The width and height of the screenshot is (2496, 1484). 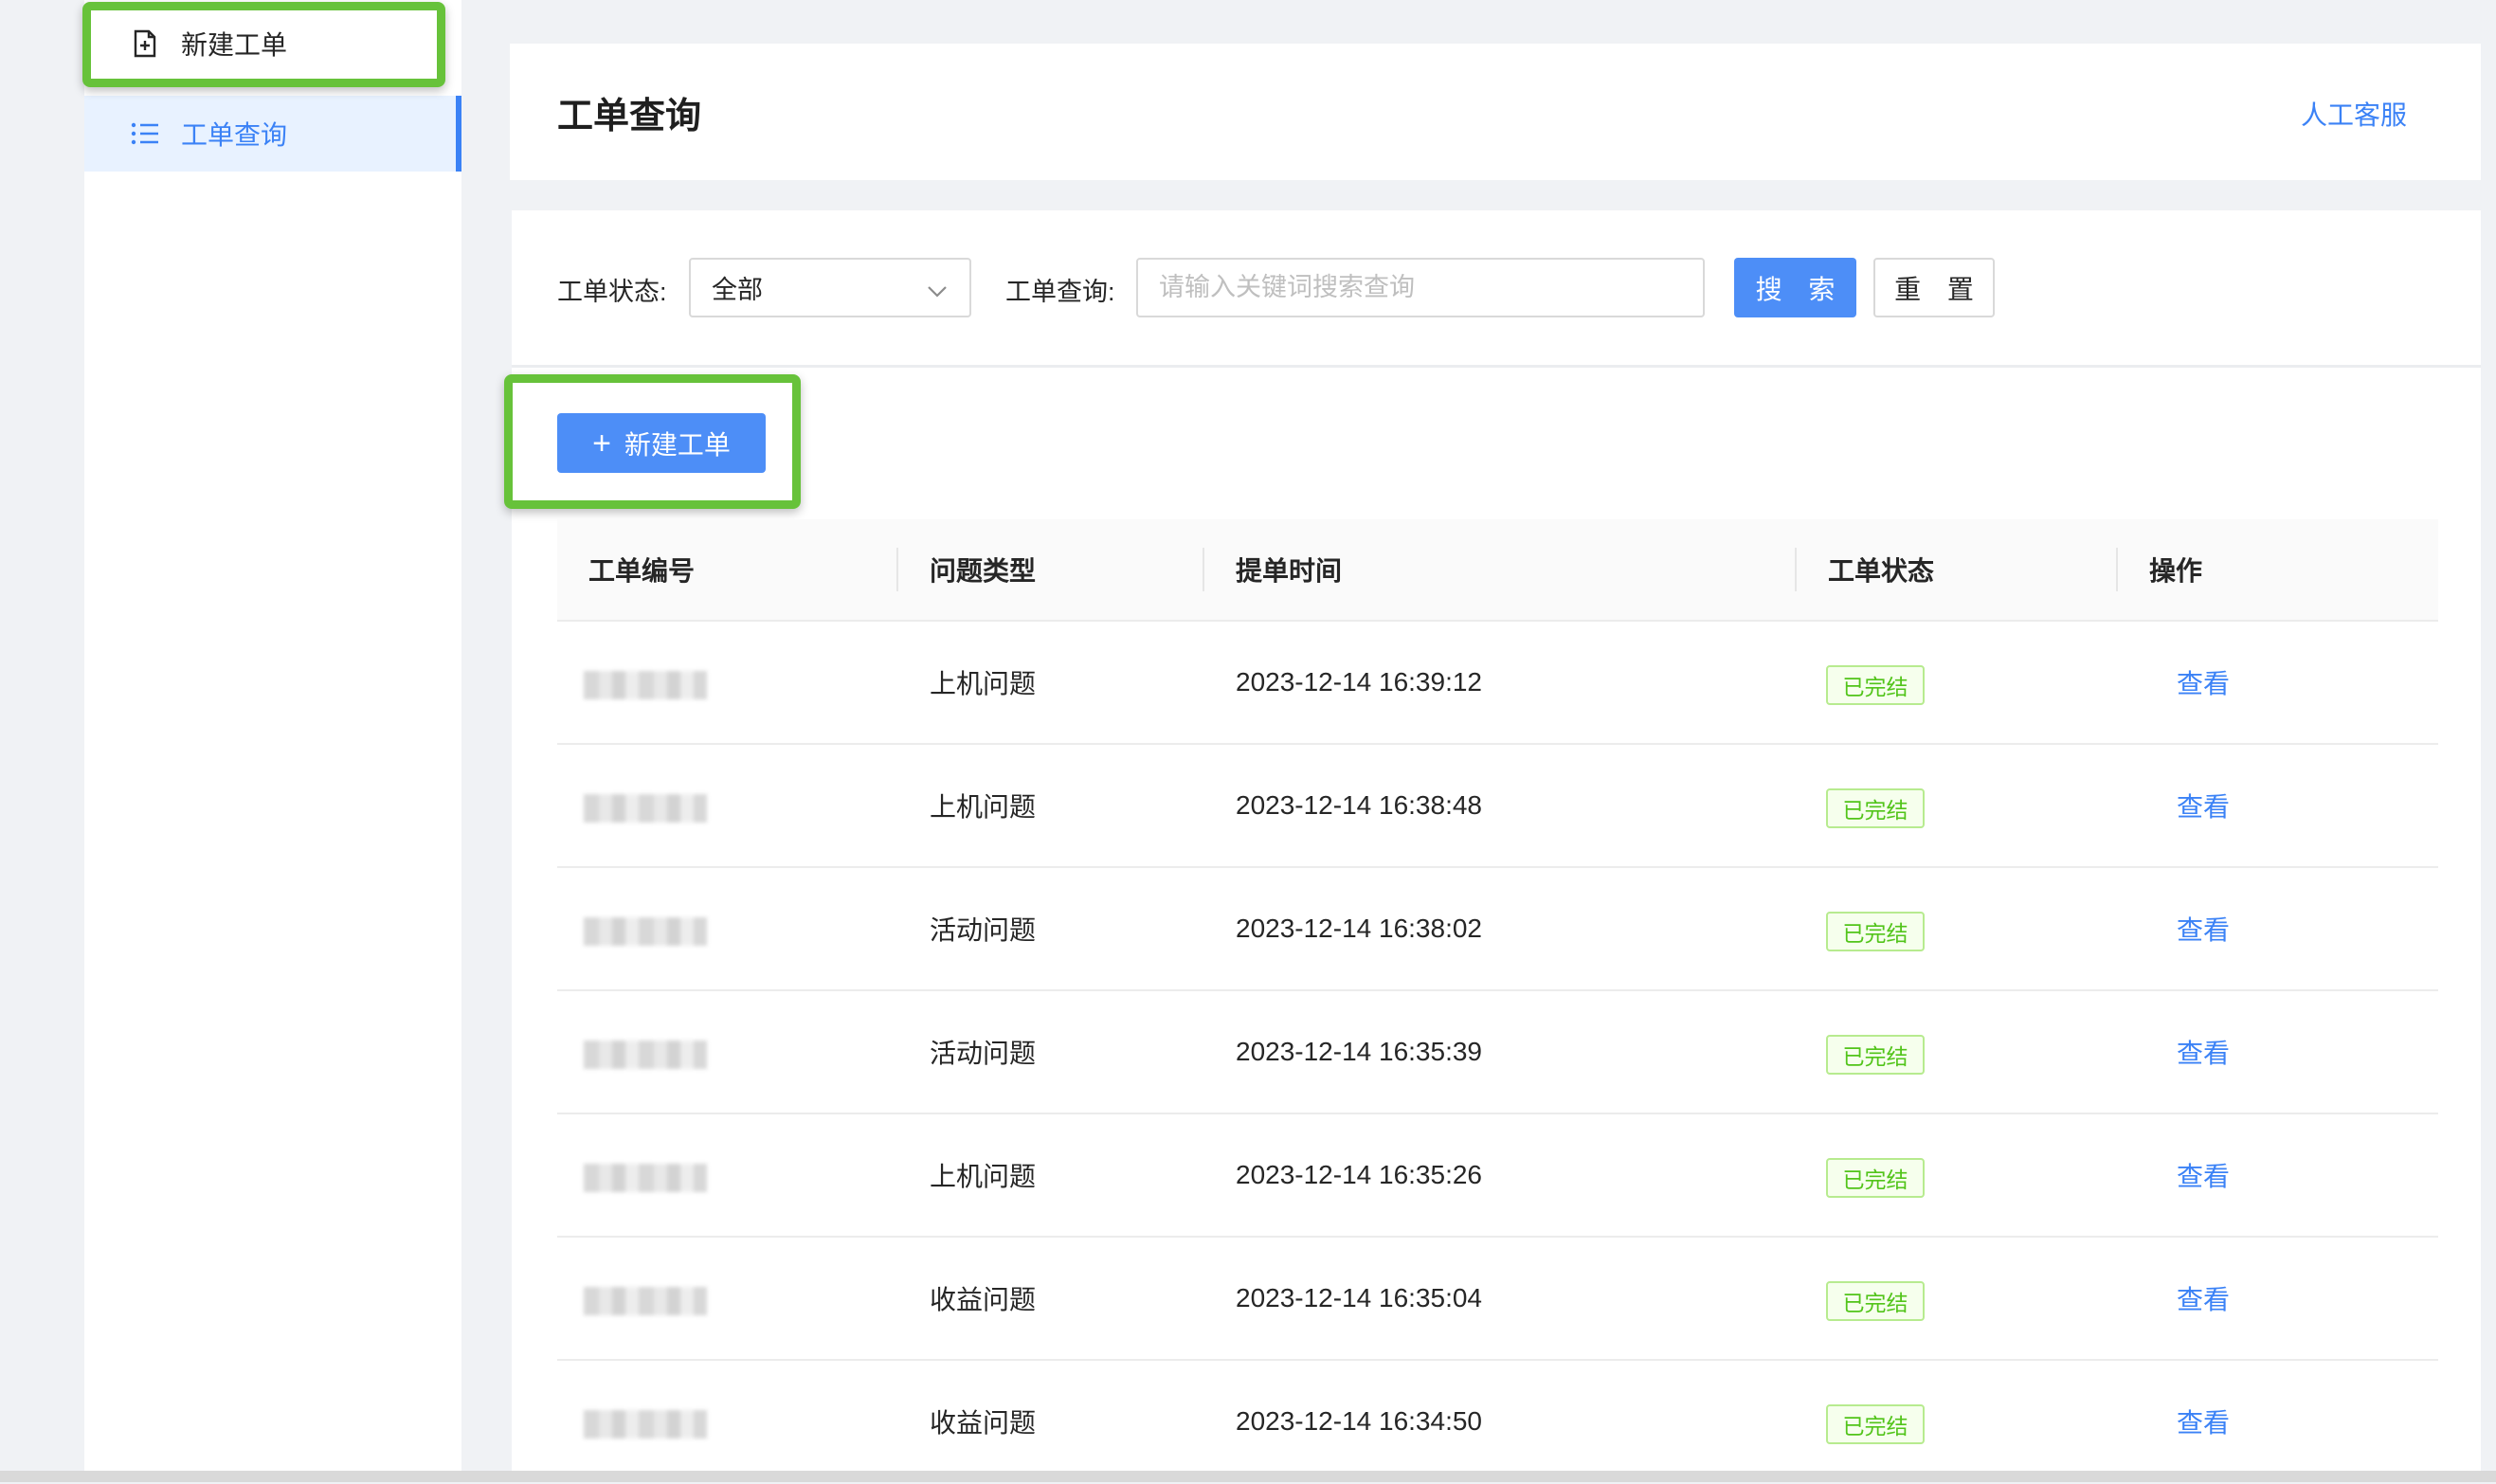 What do you see at coordinates (1359, 928) in the screenshot?
I see `submit-time-cell: 2023-12-14 16:38:02` at bounding box center [1359, 928].